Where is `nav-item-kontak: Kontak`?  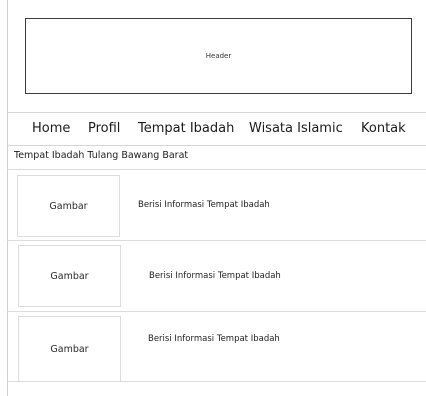 nav-item-kontak: Kontak is located at coordinates (383, 128).